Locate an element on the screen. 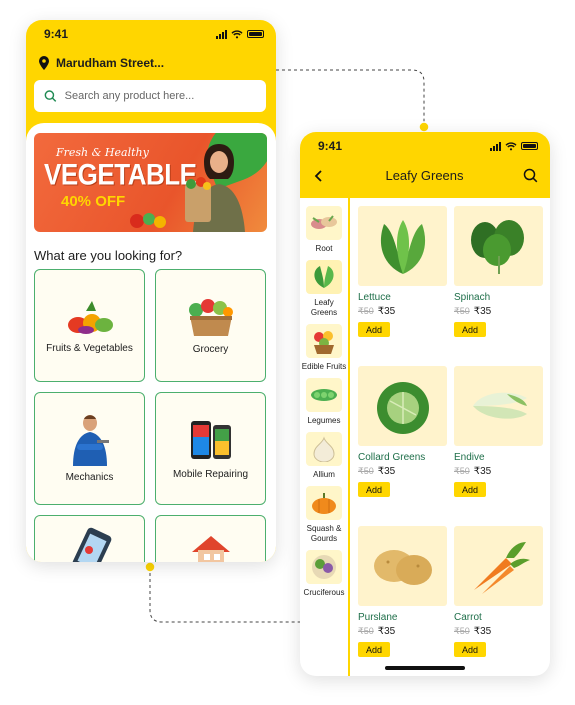  back-arrow-icon is located at coordinates (319, 176).